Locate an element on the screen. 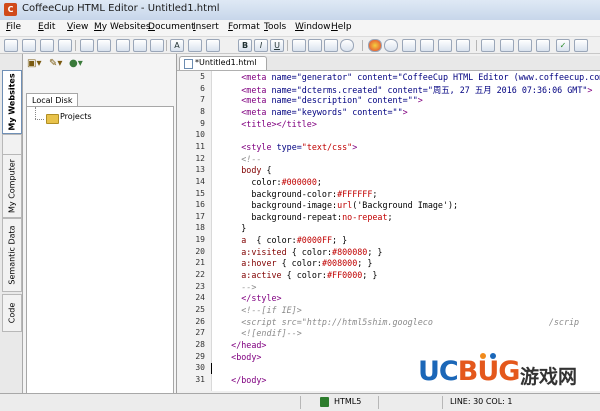  code-token: { color: is located at coordinates (301, 263).